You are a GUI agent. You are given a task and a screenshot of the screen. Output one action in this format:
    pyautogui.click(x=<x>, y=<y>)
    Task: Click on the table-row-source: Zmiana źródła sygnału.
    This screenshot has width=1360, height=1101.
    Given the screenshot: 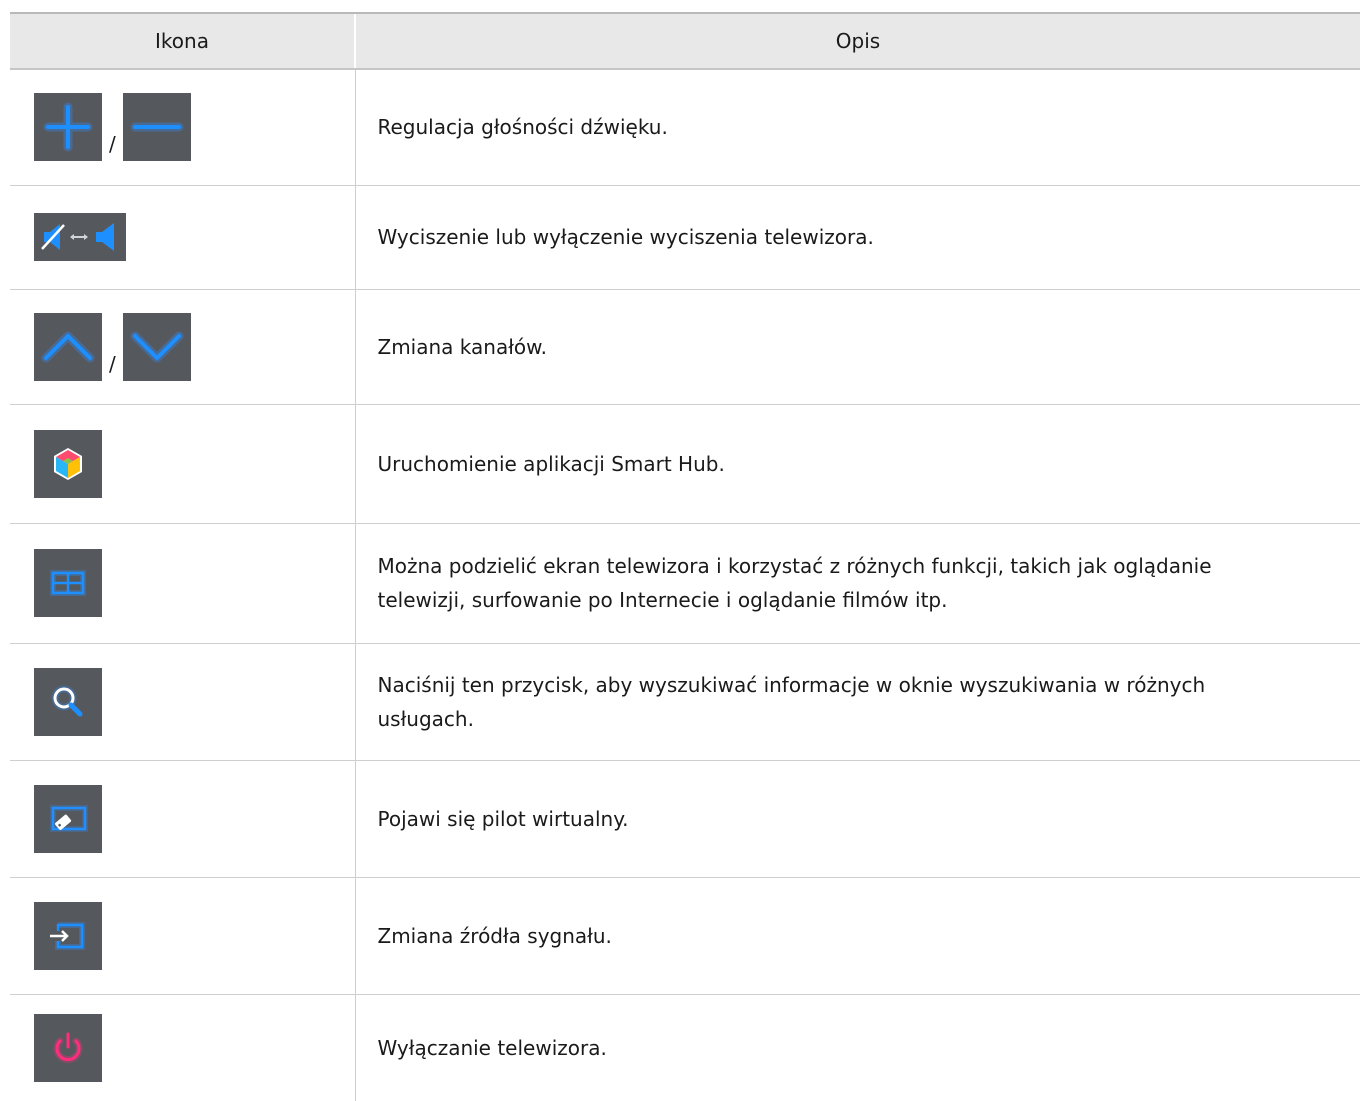 What is the action you would take?
    pyautogui.click(x=685, y=936)
    